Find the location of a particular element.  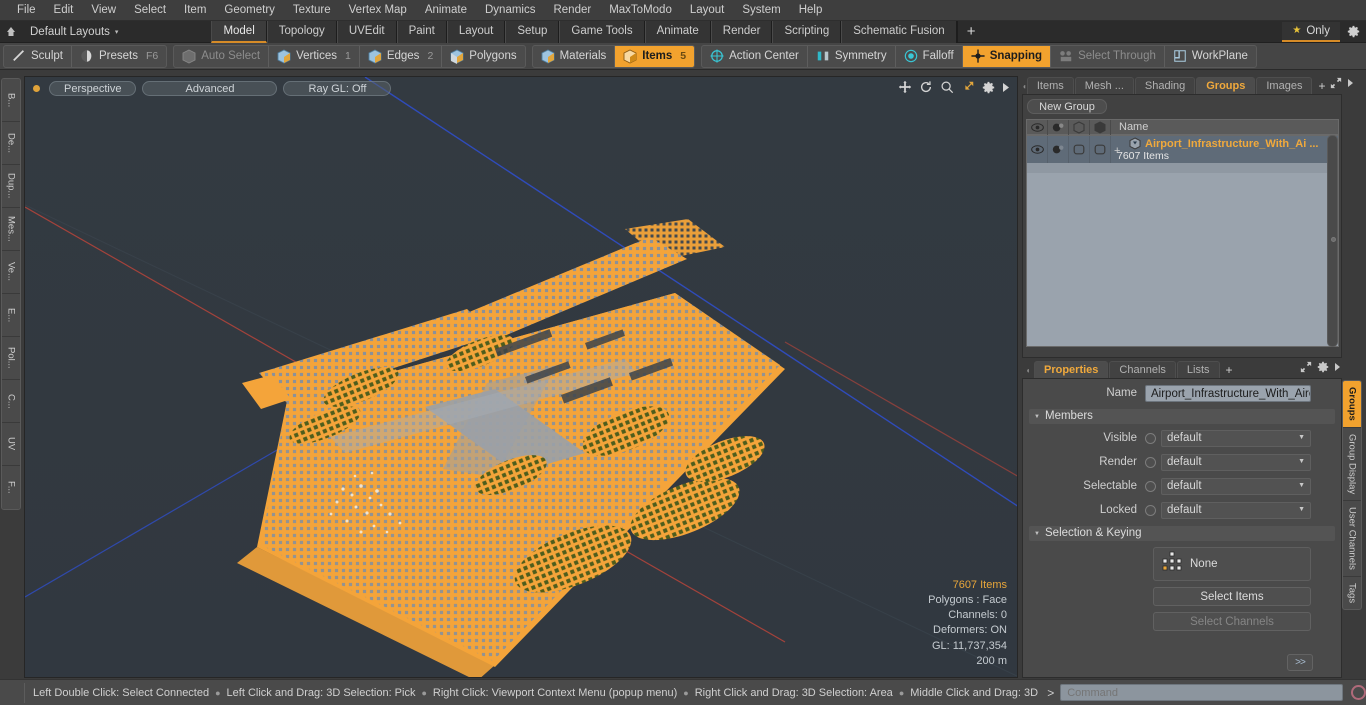

vertical-tab-tags: Tags is located at coordinates (1352, 593).